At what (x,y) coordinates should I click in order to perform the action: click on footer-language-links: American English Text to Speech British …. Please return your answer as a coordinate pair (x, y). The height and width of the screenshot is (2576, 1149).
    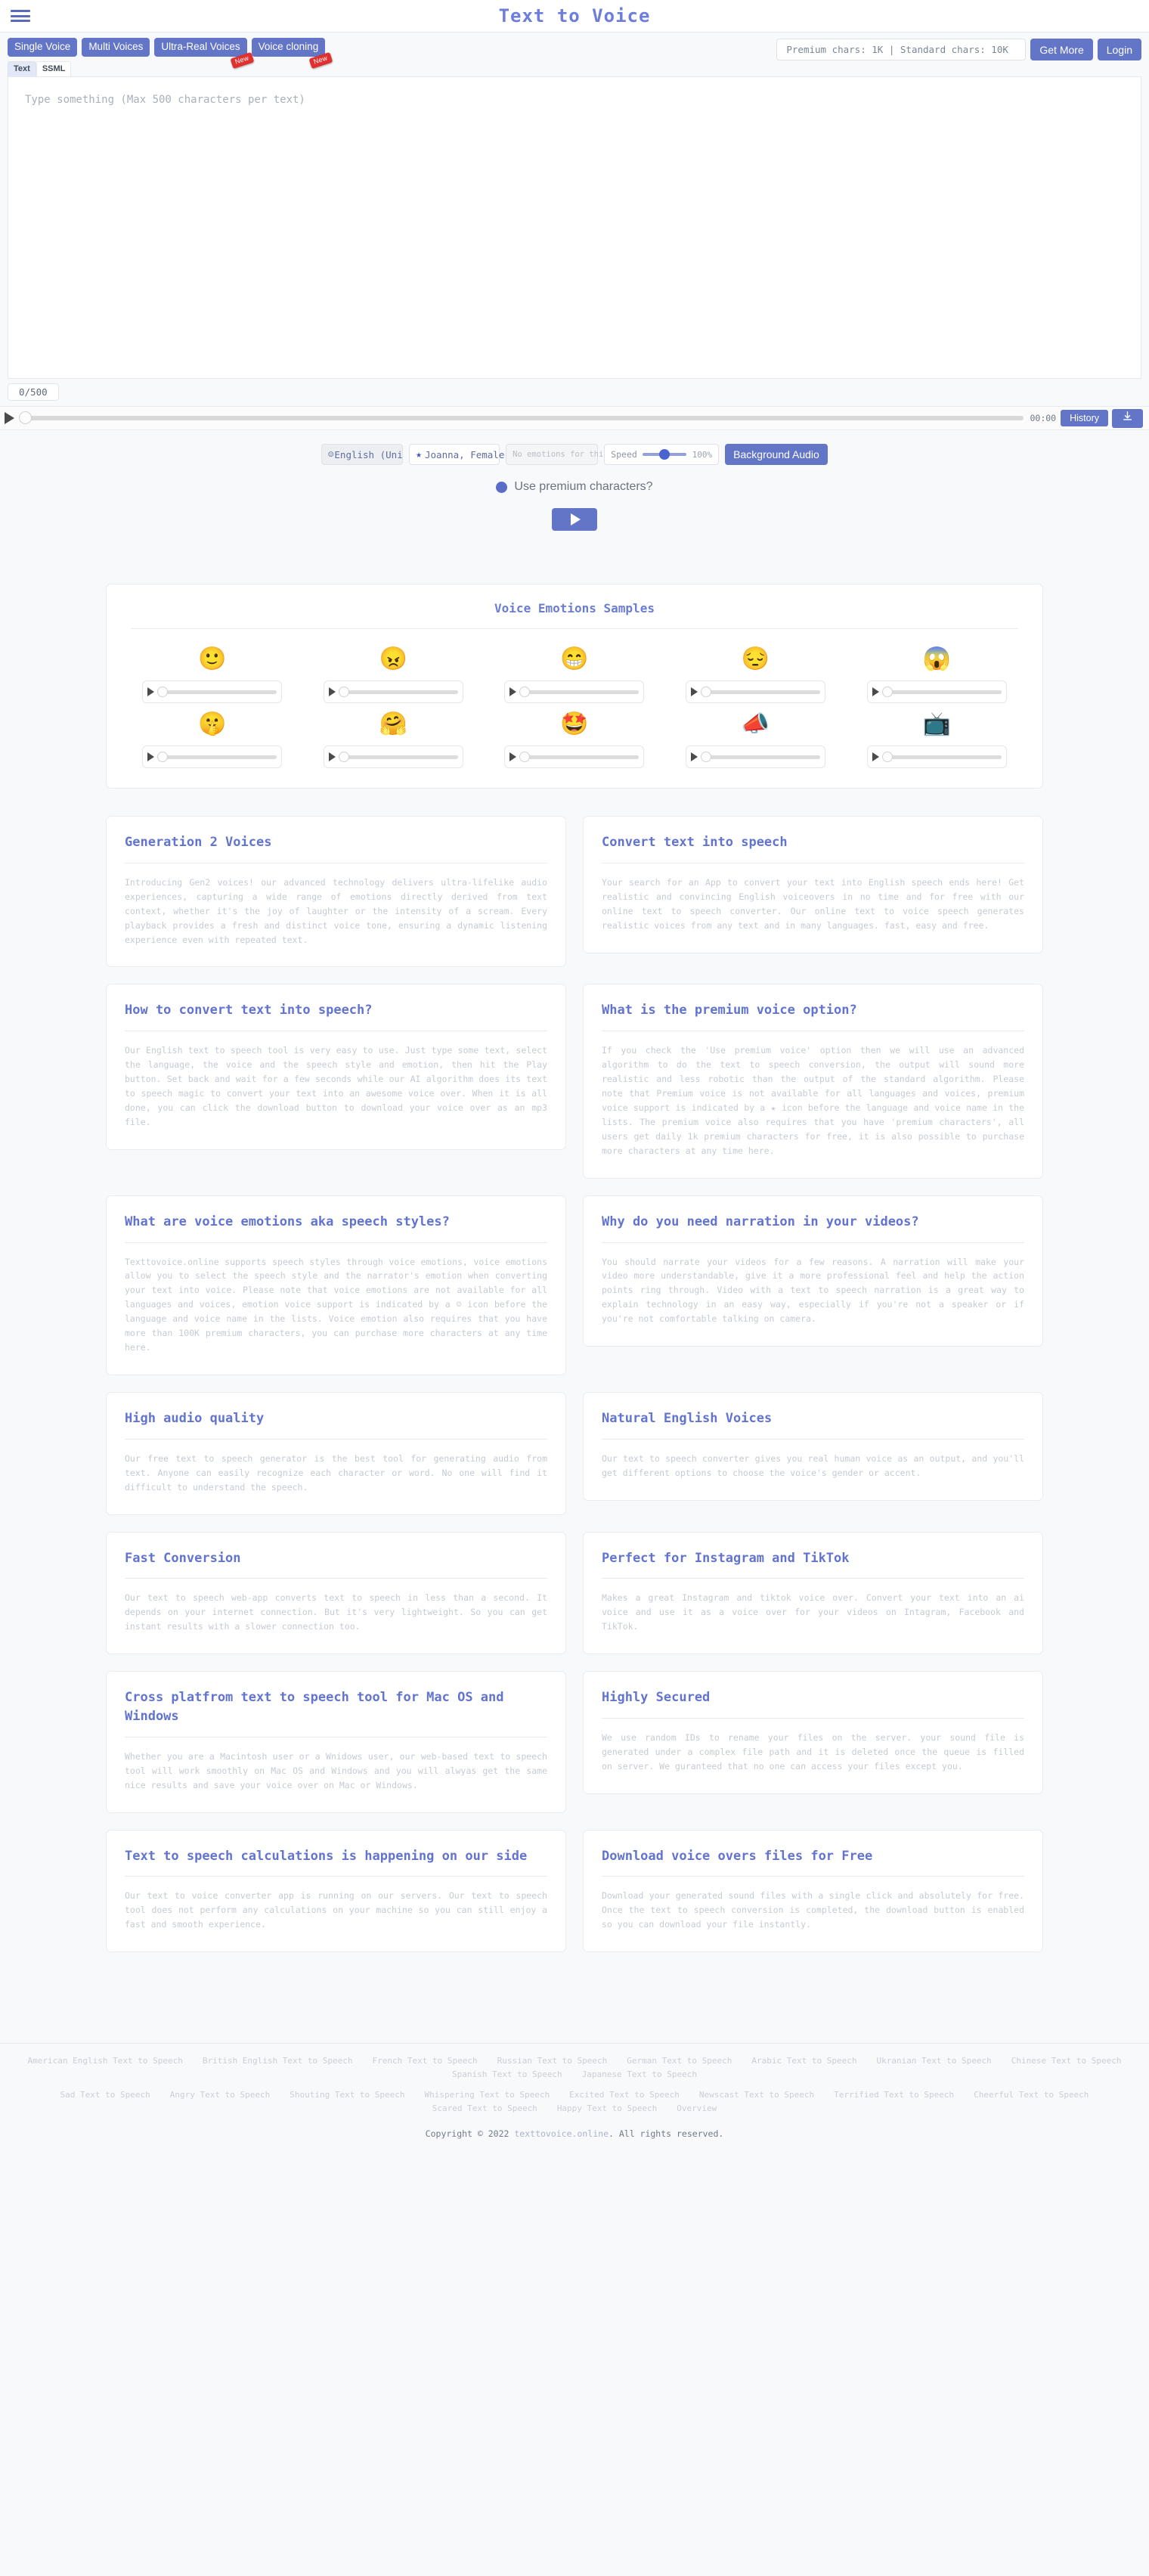
    Looking at the image, I should click on (574, 2067).